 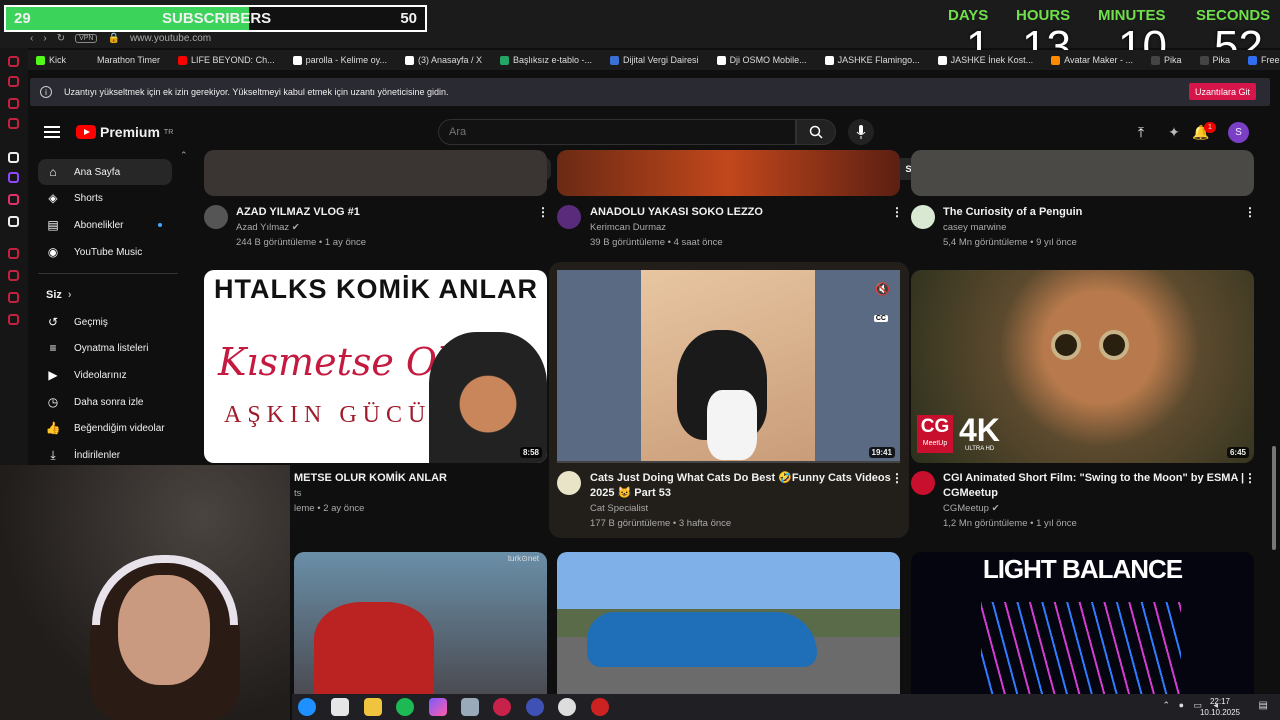 What do you see at coordinates (676, 212) in the screenshot?
I see `video-title: ANADOLU YAKASI SOKO LEZZO` at bounding box center [676, 212].